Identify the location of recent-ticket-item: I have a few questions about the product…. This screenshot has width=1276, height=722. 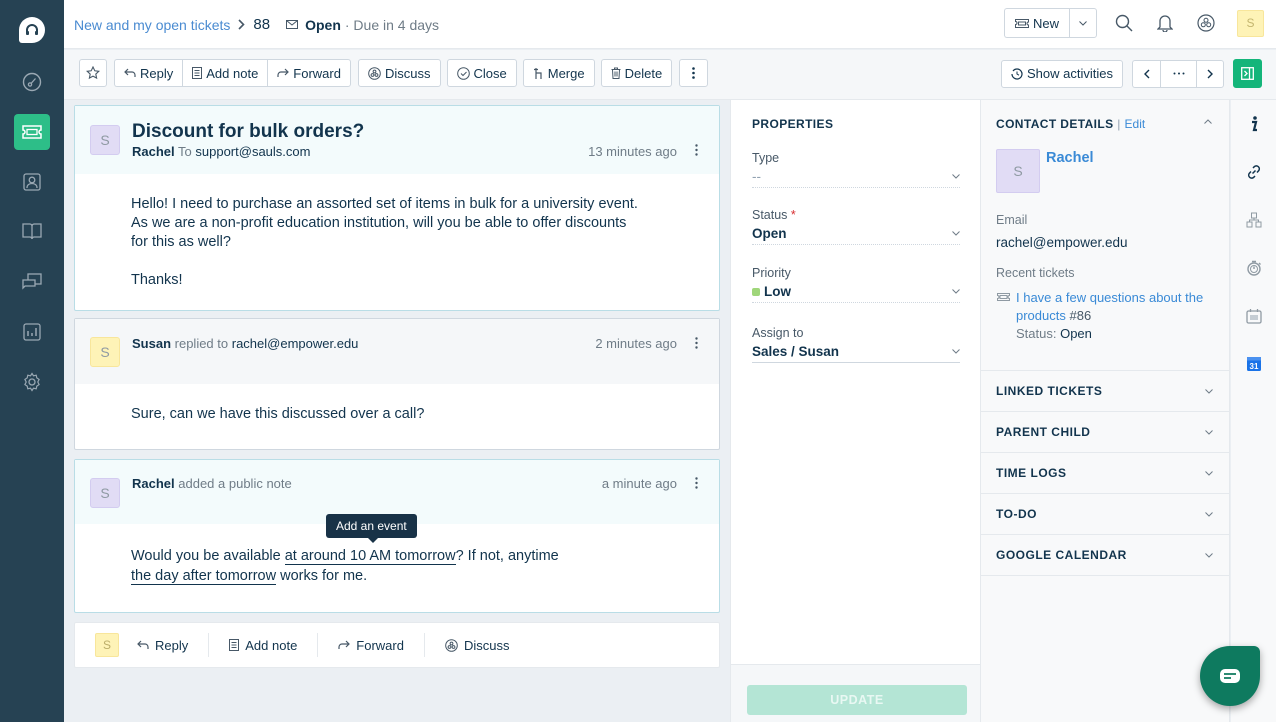
(1111, 316).